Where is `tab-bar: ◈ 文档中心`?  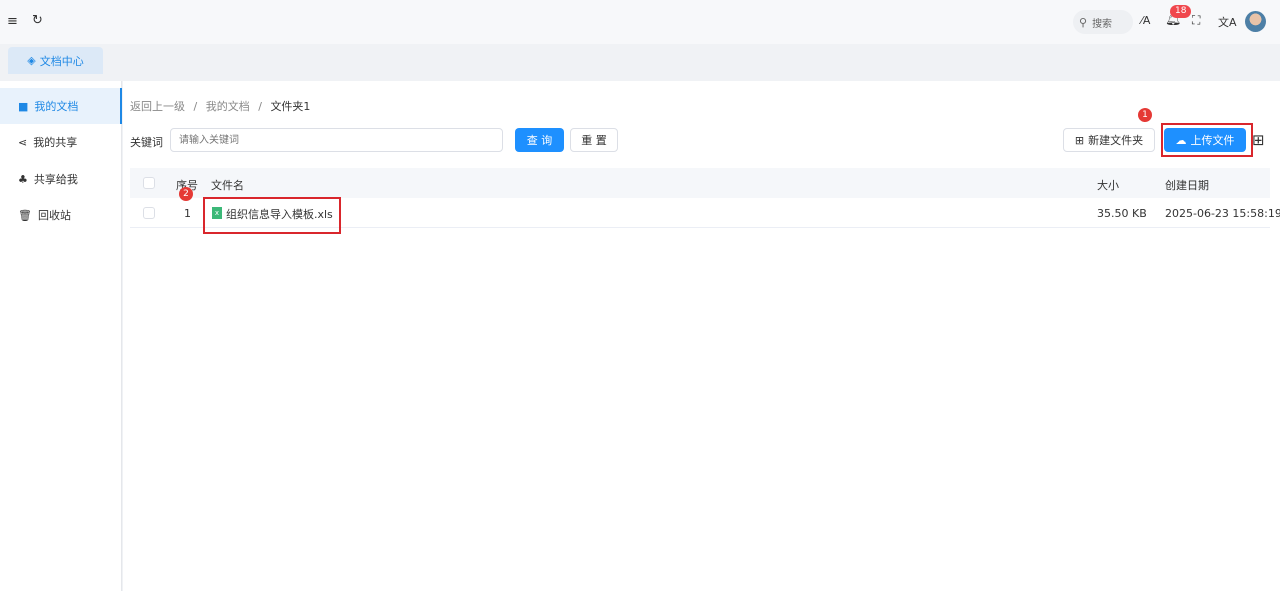 tab-bar: ◈ 文档中心 is located at coordinates (640, 62).